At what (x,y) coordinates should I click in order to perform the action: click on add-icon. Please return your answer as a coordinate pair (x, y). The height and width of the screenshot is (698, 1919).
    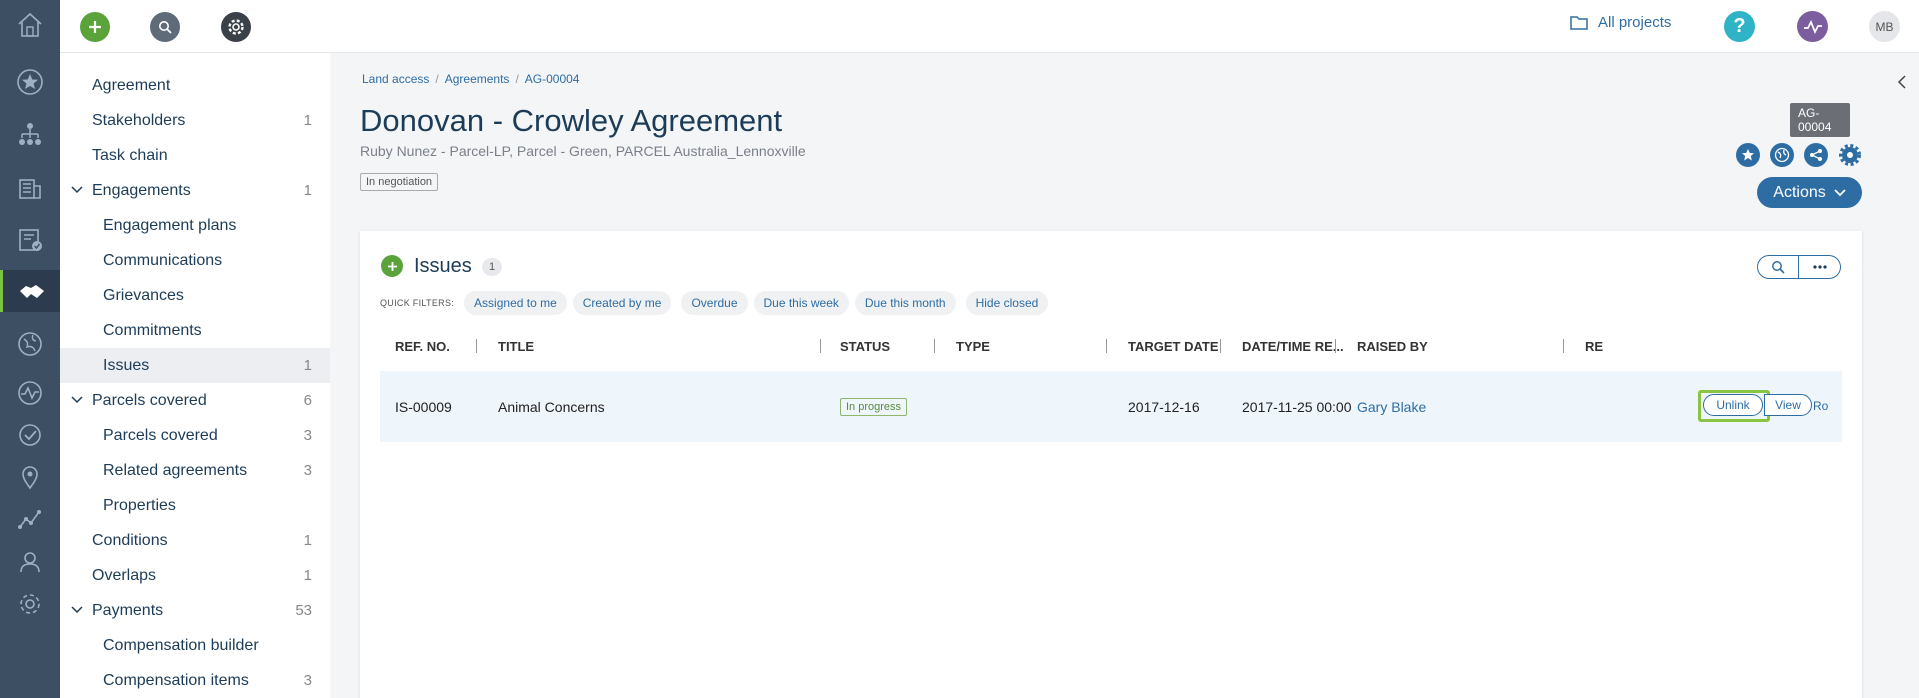
    Looking at the image, I should click on (95, 27).